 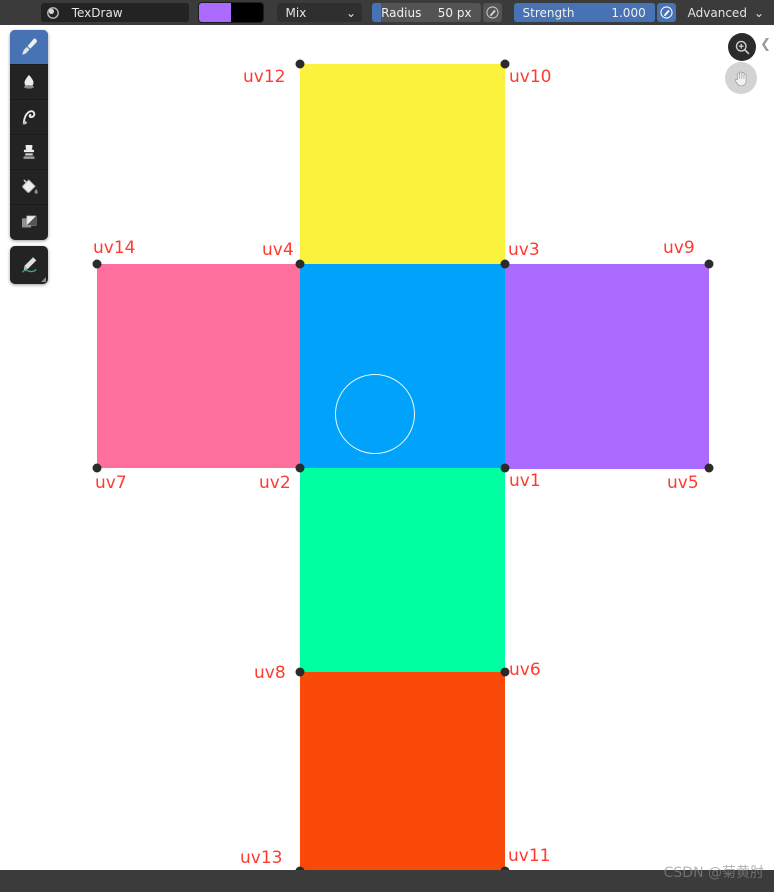 I want to click on tool-clone, so click(x=29, y=152).